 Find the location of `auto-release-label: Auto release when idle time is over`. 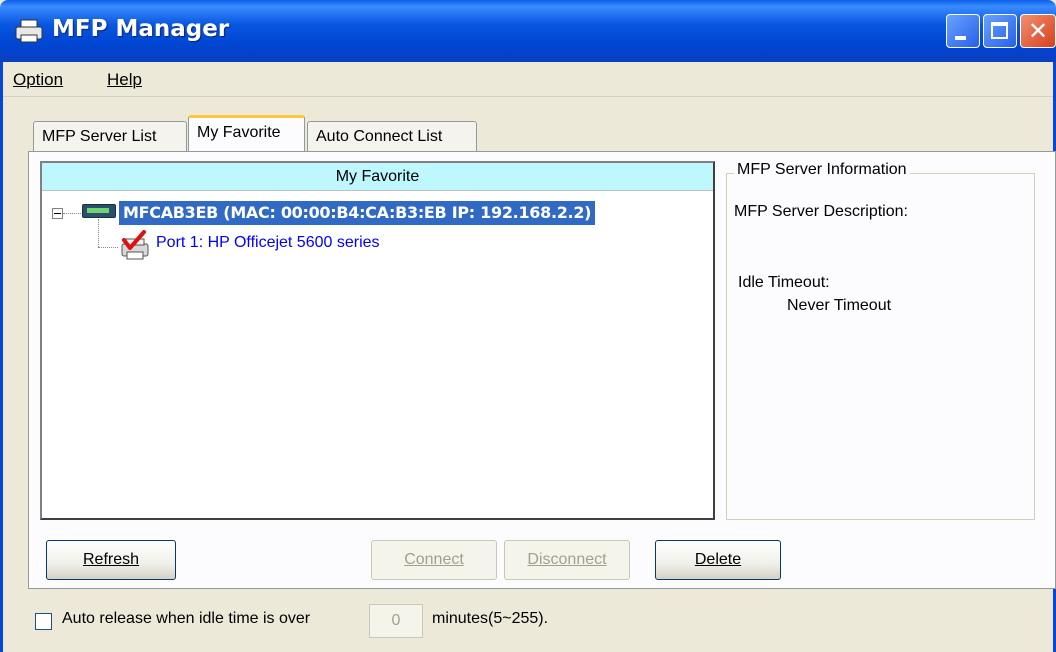

auto-release-label: Auto release when idle time is over is located at coordinates (186, 618).